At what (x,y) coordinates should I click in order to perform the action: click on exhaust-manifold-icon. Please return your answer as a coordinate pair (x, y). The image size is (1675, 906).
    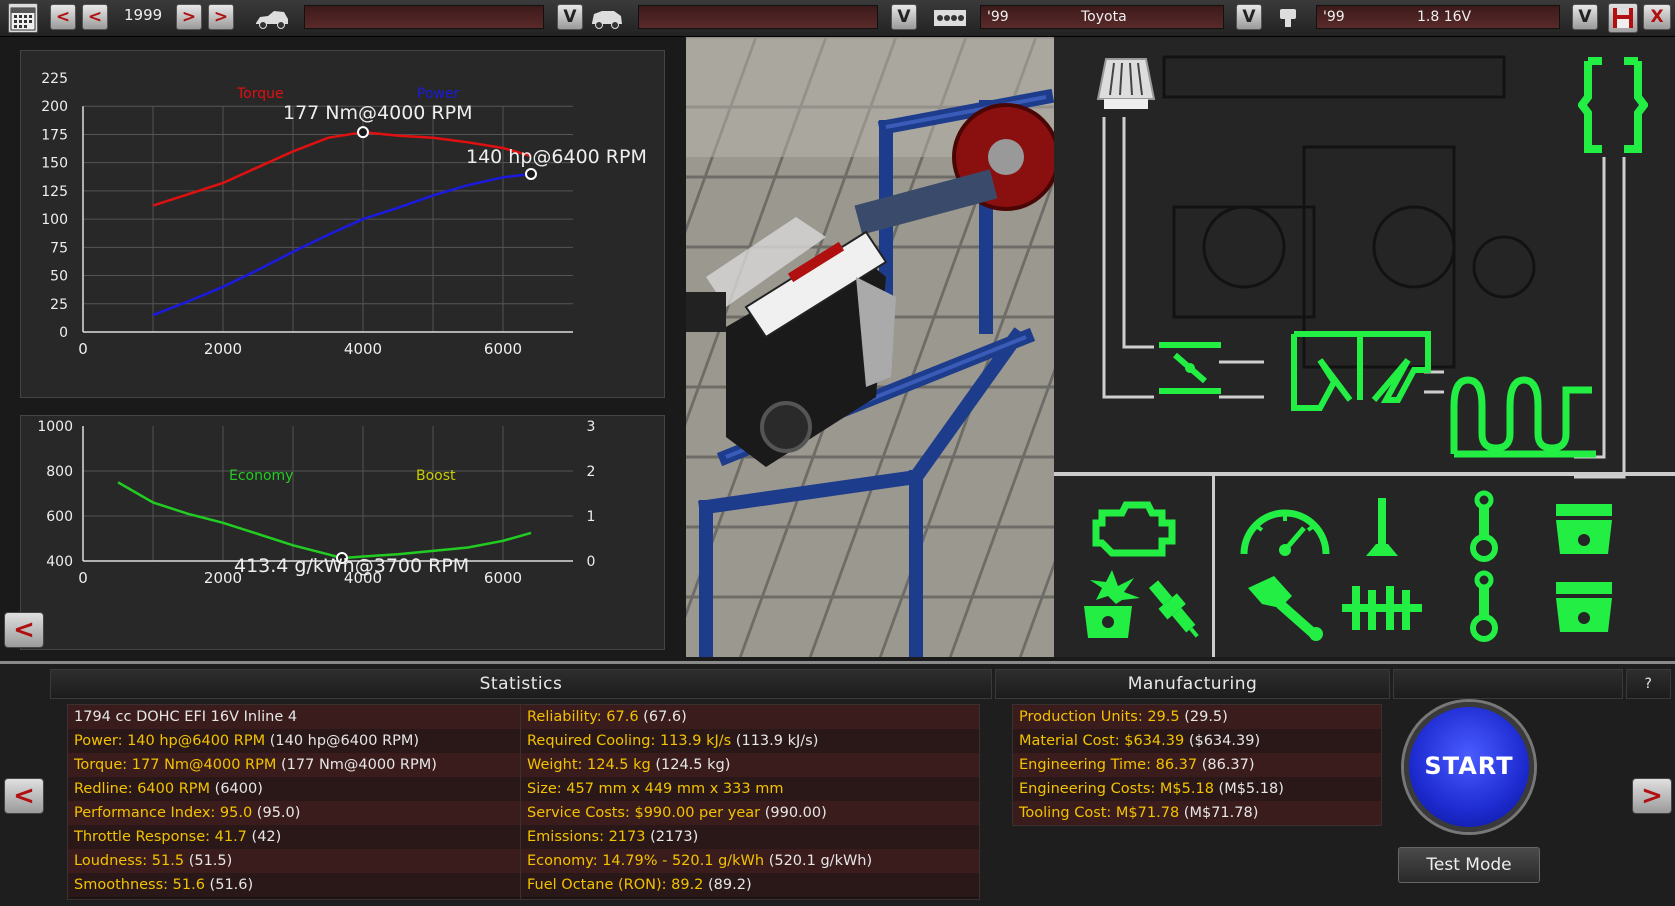
    Looking at the image, I should click on (1522, 417).